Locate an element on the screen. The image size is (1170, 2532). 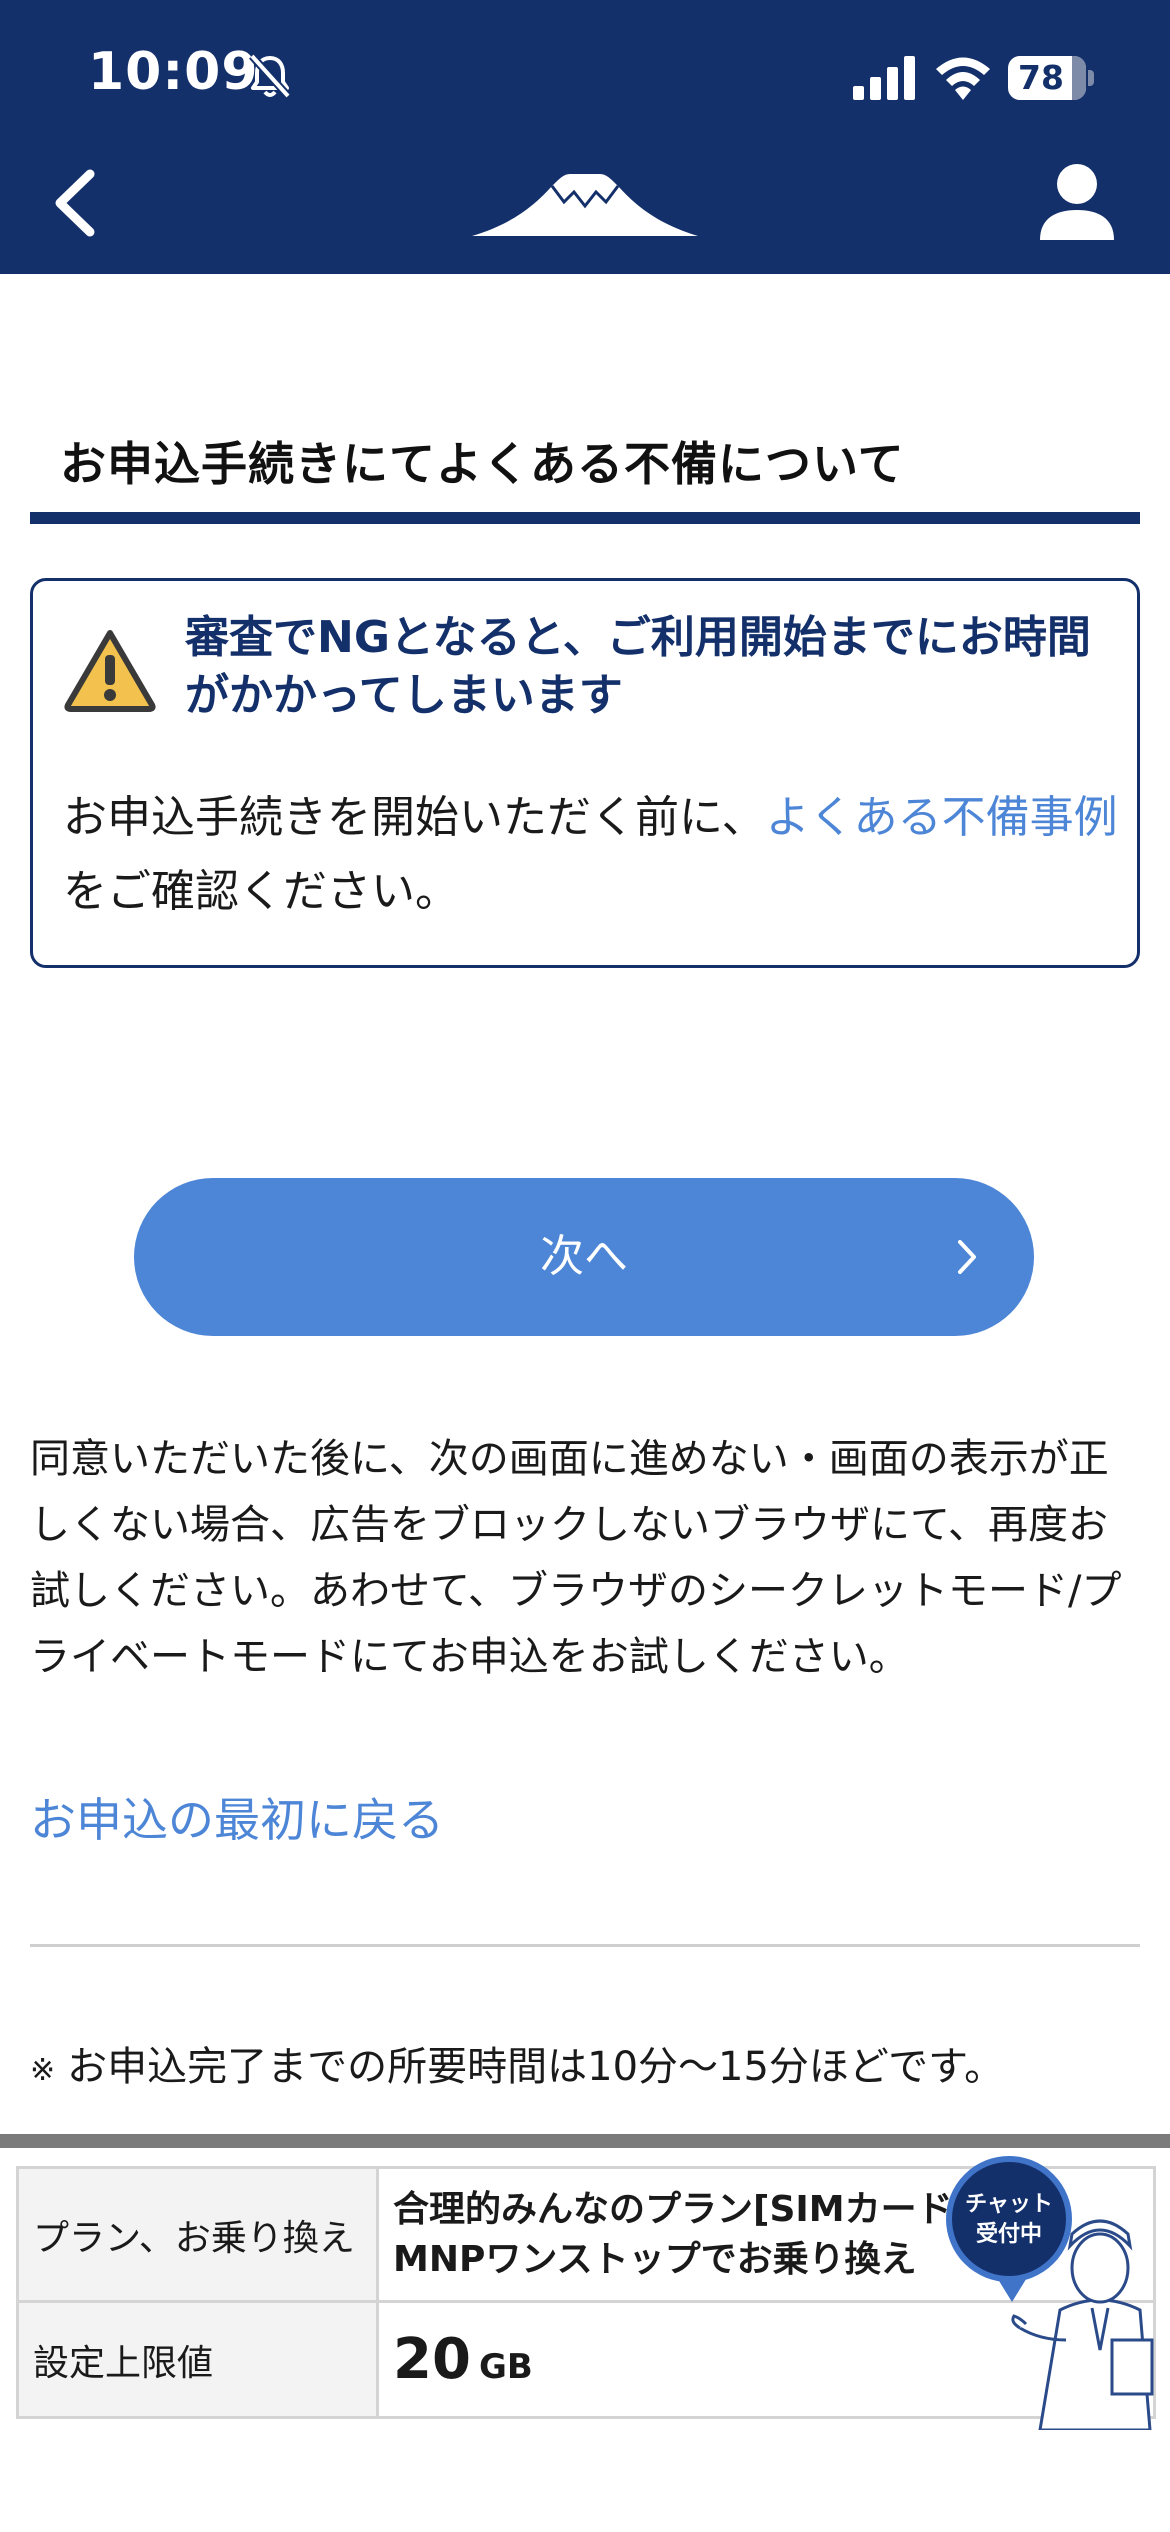
battery-nub is located at coordinates (1091, 78).